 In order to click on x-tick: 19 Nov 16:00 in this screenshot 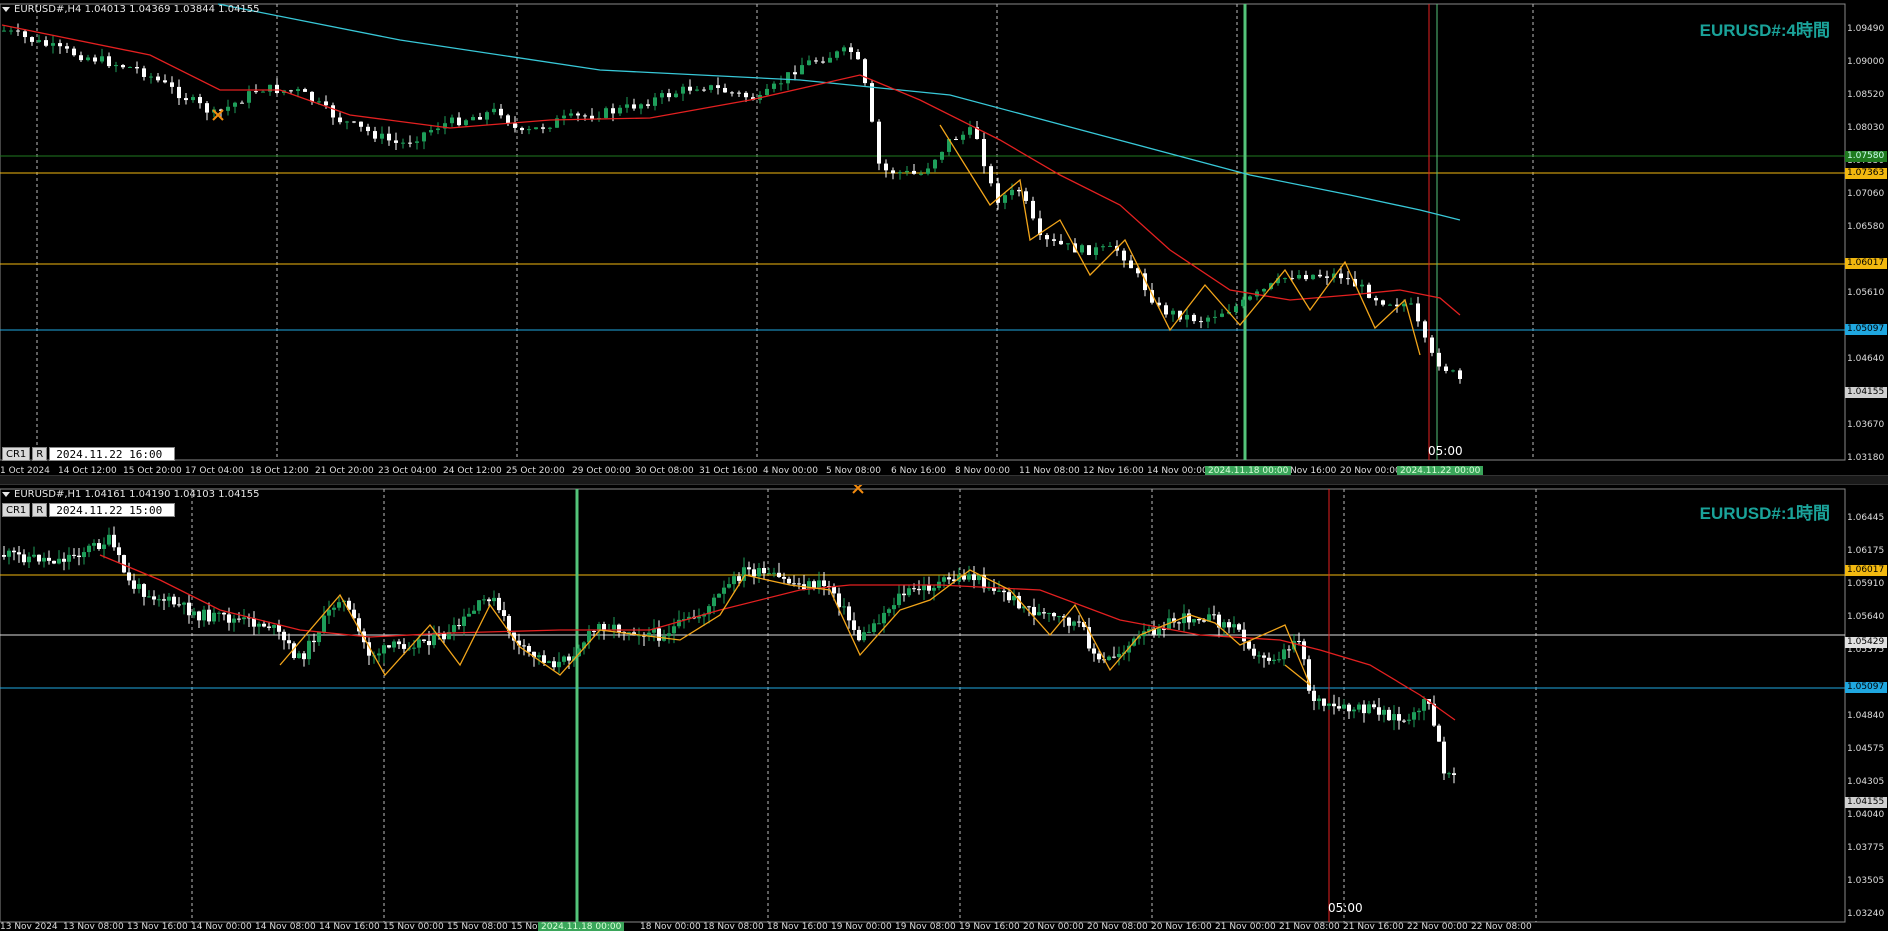, I will do `click(989, 926)`.